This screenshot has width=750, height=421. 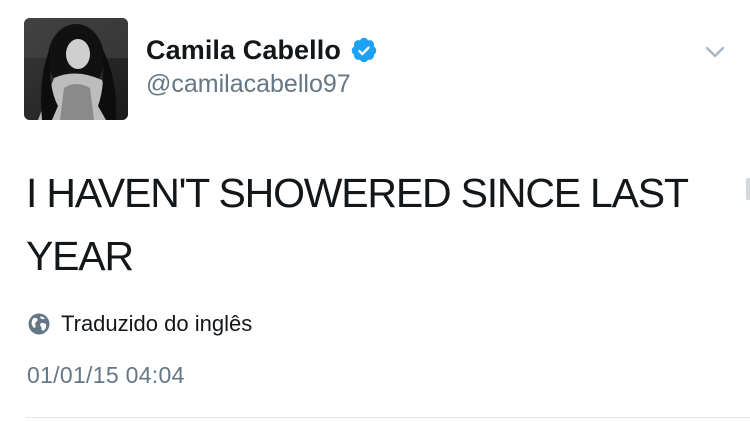 I want to click on profile-photo-icon, so click(x=76, y=69).